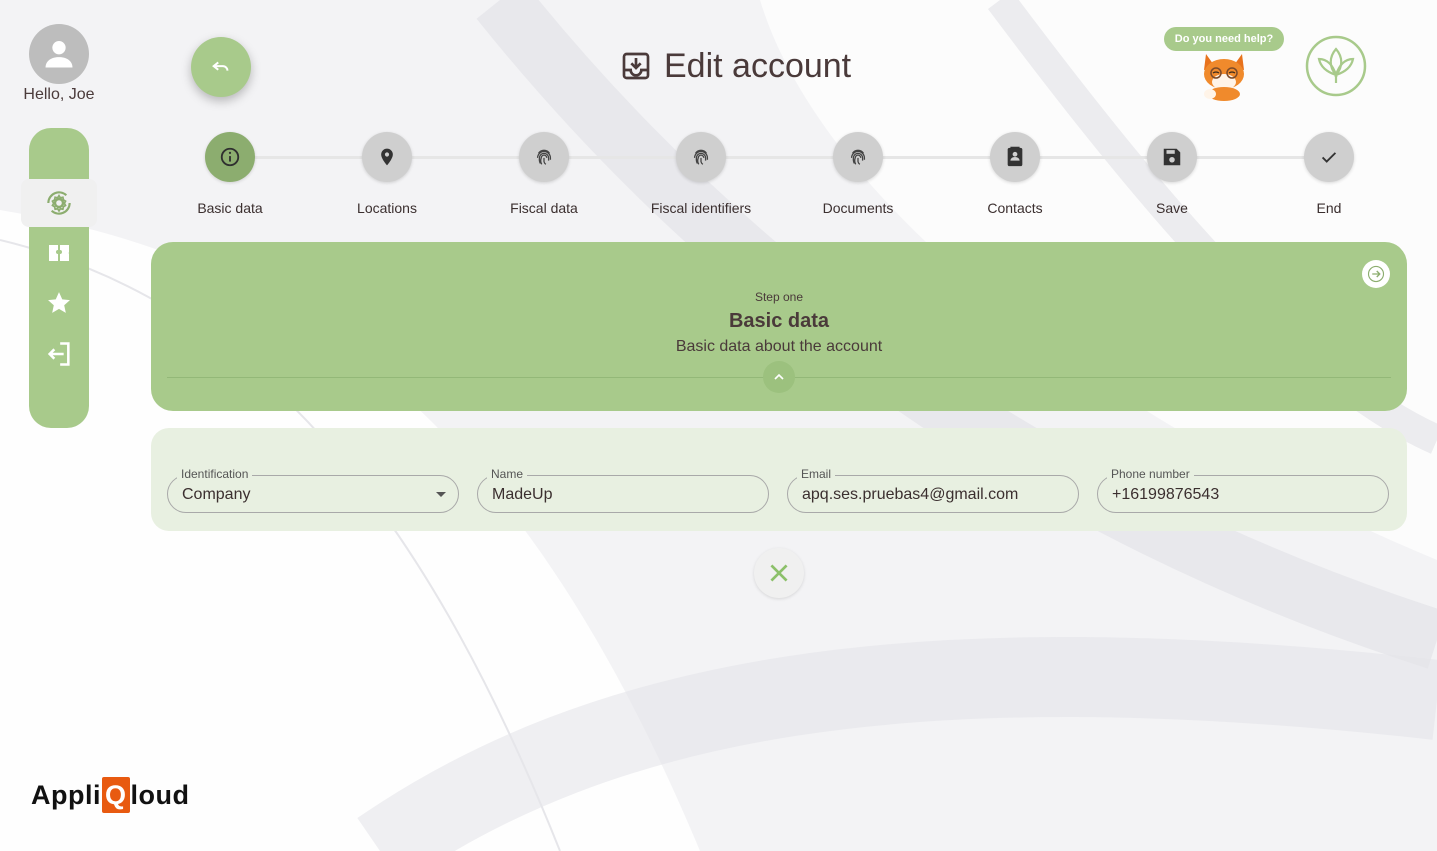 The image size is (1437, 851). I want to click on arrow-right-icon, so click(1376, 274).